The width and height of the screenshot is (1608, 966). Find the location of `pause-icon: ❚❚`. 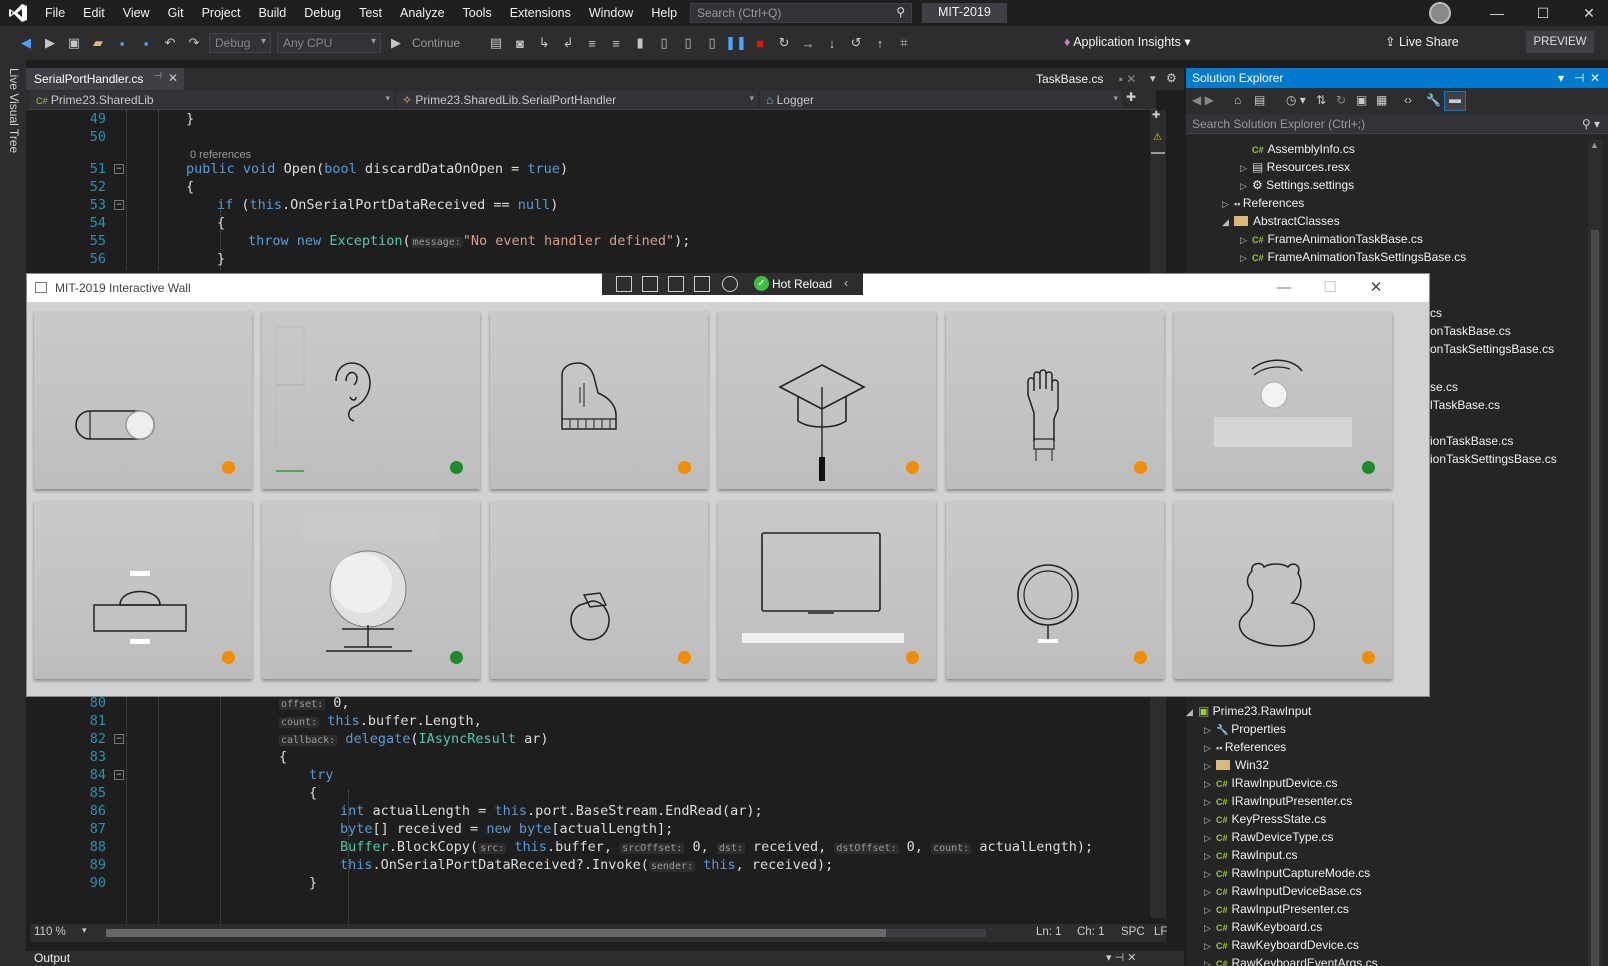

pause-icon: ❚❚ is located at coordinates (736, 43).